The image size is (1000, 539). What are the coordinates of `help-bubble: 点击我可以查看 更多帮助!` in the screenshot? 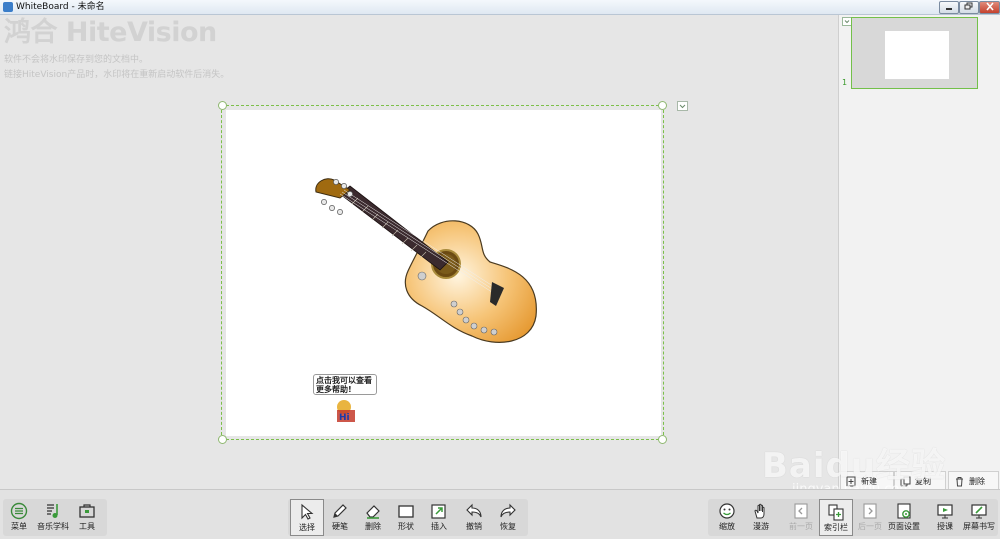 It's located at (345, 384).